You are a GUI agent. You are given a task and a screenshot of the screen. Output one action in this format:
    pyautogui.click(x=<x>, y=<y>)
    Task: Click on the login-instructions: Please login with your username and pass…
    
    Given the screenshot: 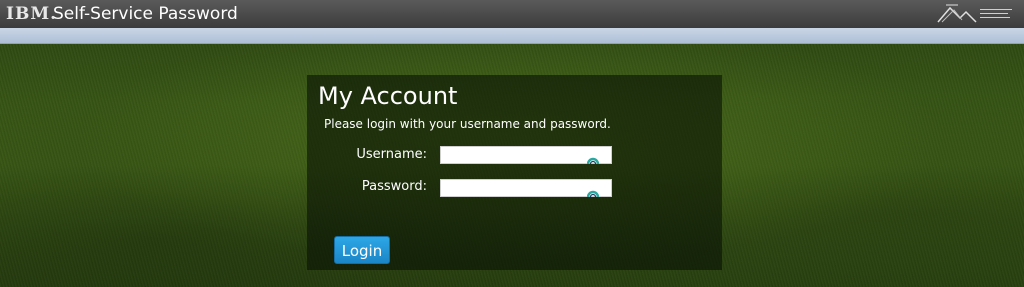 What is the action you would take?
    pyautogui.click(x=467, y=124)
    